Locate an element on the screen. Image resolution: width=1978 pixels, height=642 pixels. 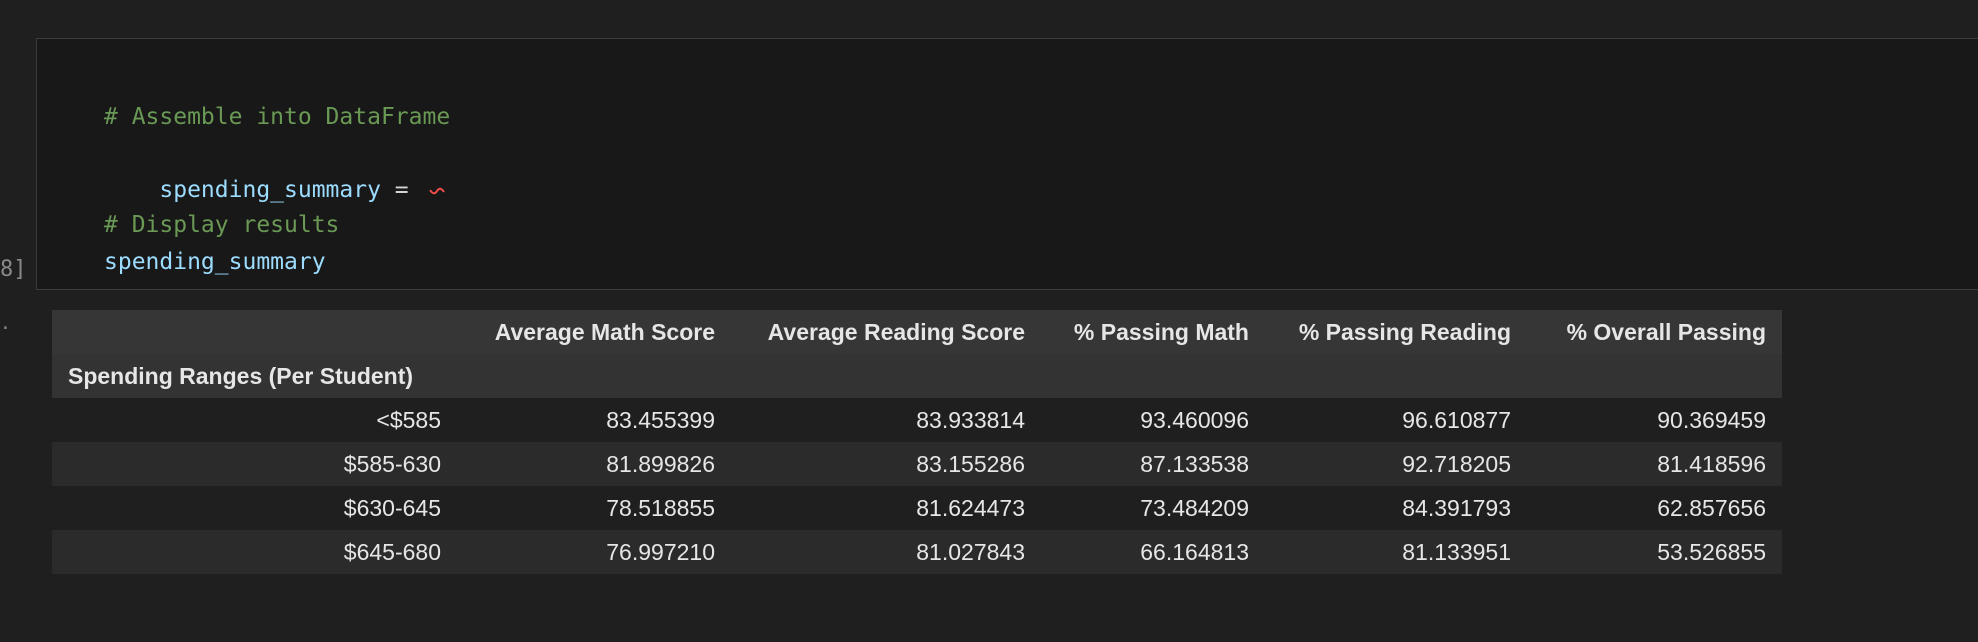
column-header: % Passing Reading is located at coordinates (1396, 332).